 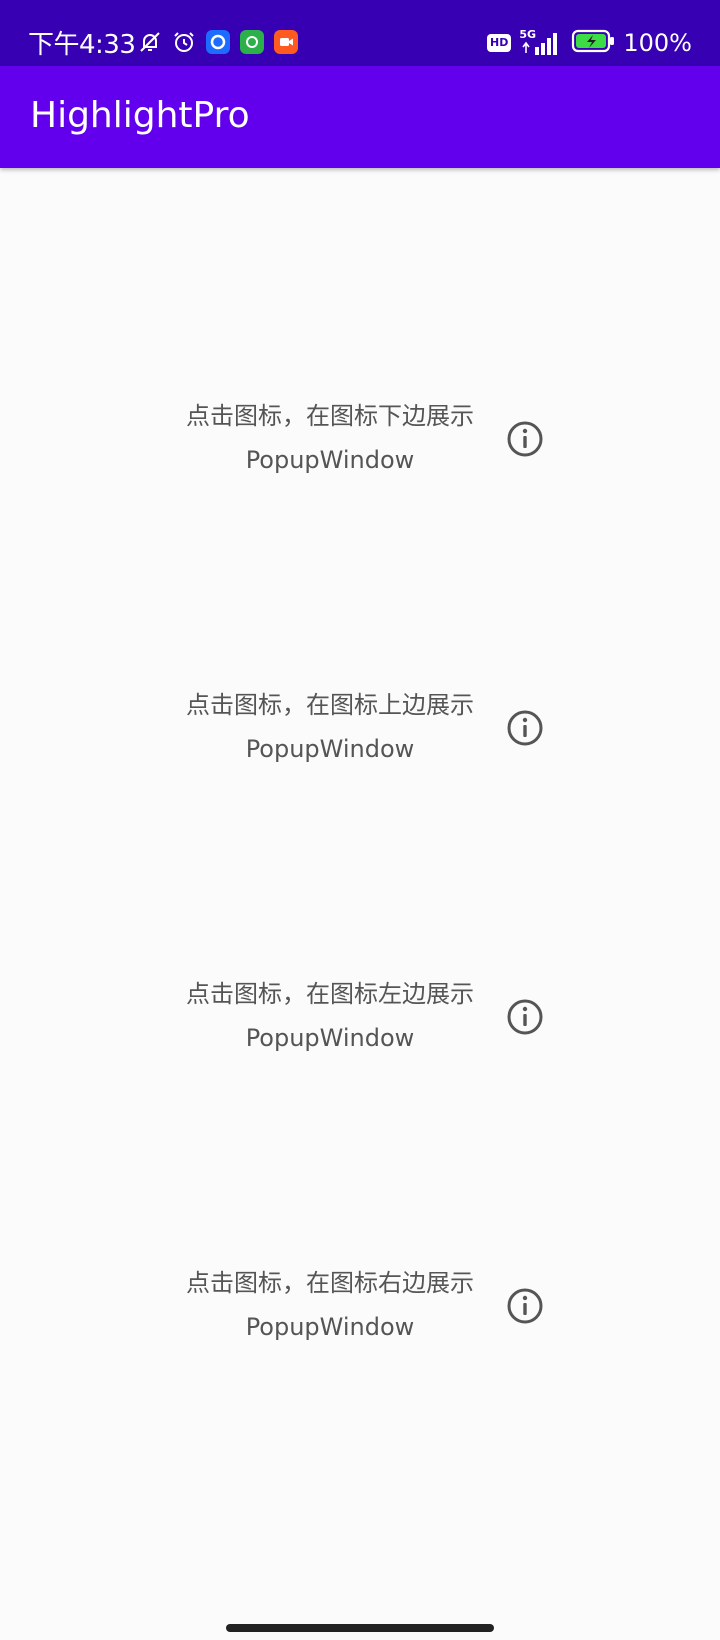 I want to click on demo-description: 点击图标，在图标上边展示 PopupWindow, so click(x=330, y=727).